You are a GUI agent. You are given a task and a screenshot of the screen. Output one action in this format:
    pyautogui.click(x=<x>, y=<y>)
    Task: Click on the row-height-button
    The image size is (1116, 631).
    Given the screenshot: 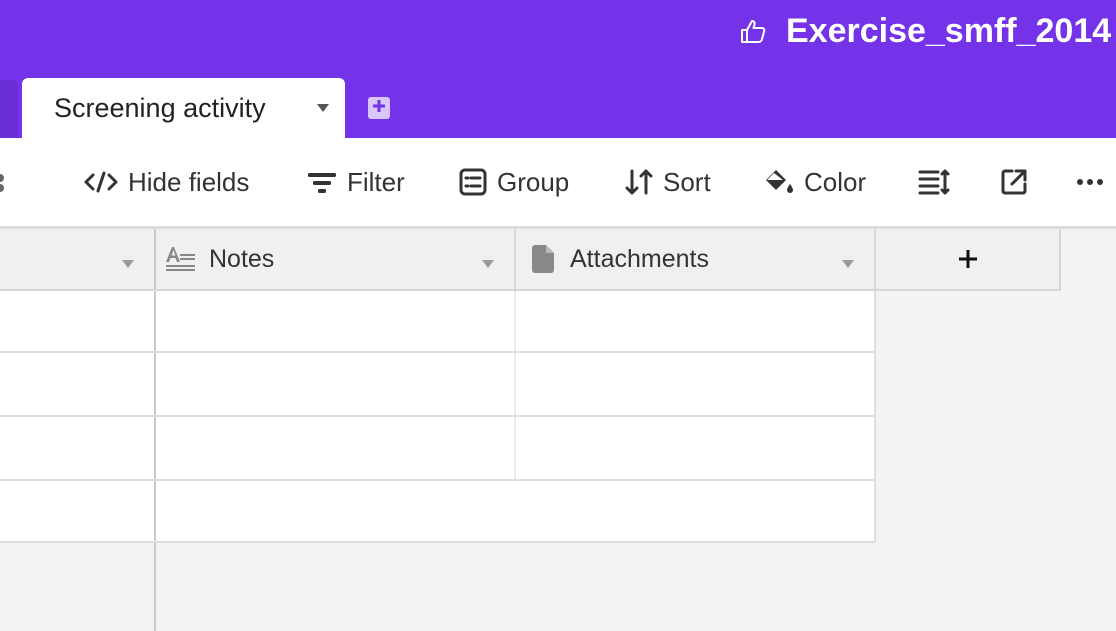 What is the action you would take?
    pyautogui.click(x=939, y=182)
    